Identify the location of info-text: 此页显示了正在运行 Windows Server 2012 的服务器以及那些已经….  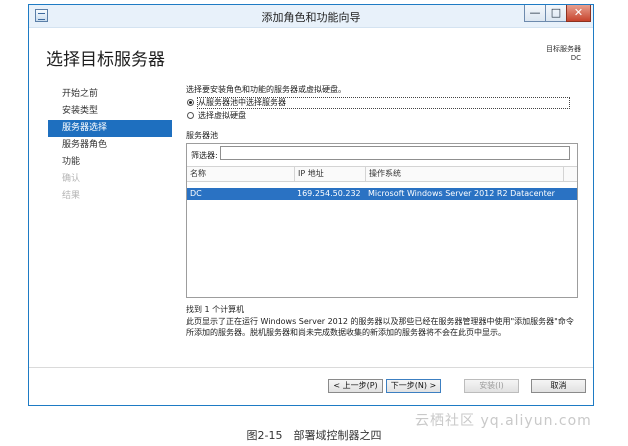
(380, 327).